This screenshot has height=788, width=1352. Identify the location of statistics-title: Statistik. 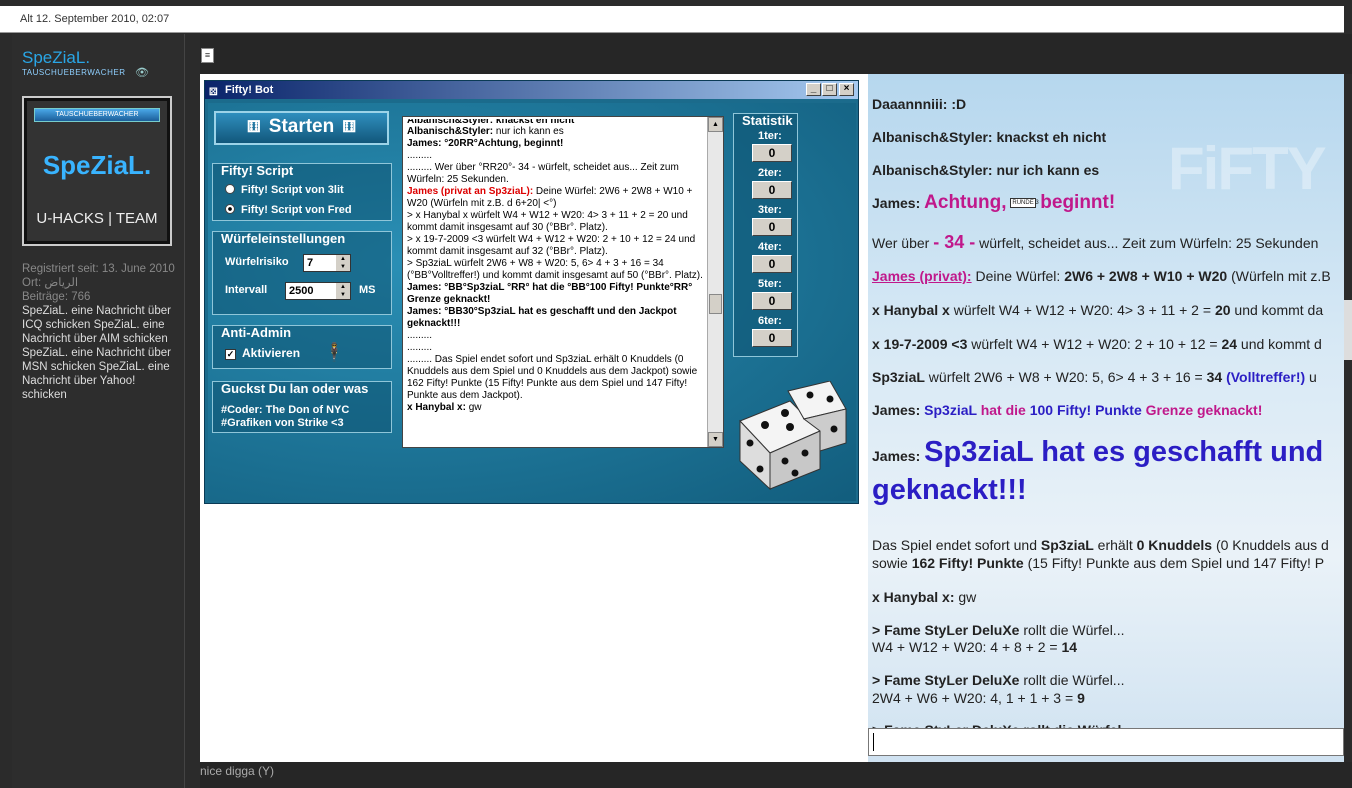
(767, 120).